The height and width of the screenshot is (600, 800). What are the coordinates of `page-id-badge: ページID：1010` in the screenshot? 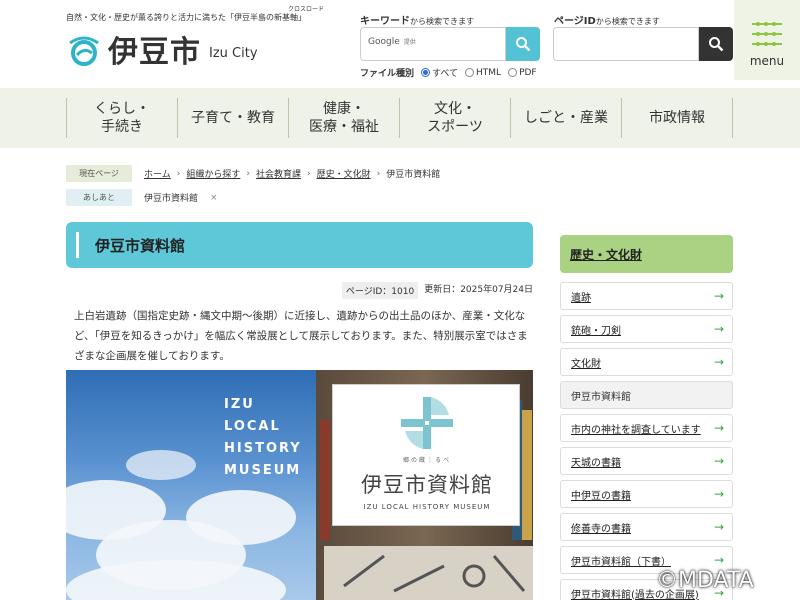 It's located at (380, 290).